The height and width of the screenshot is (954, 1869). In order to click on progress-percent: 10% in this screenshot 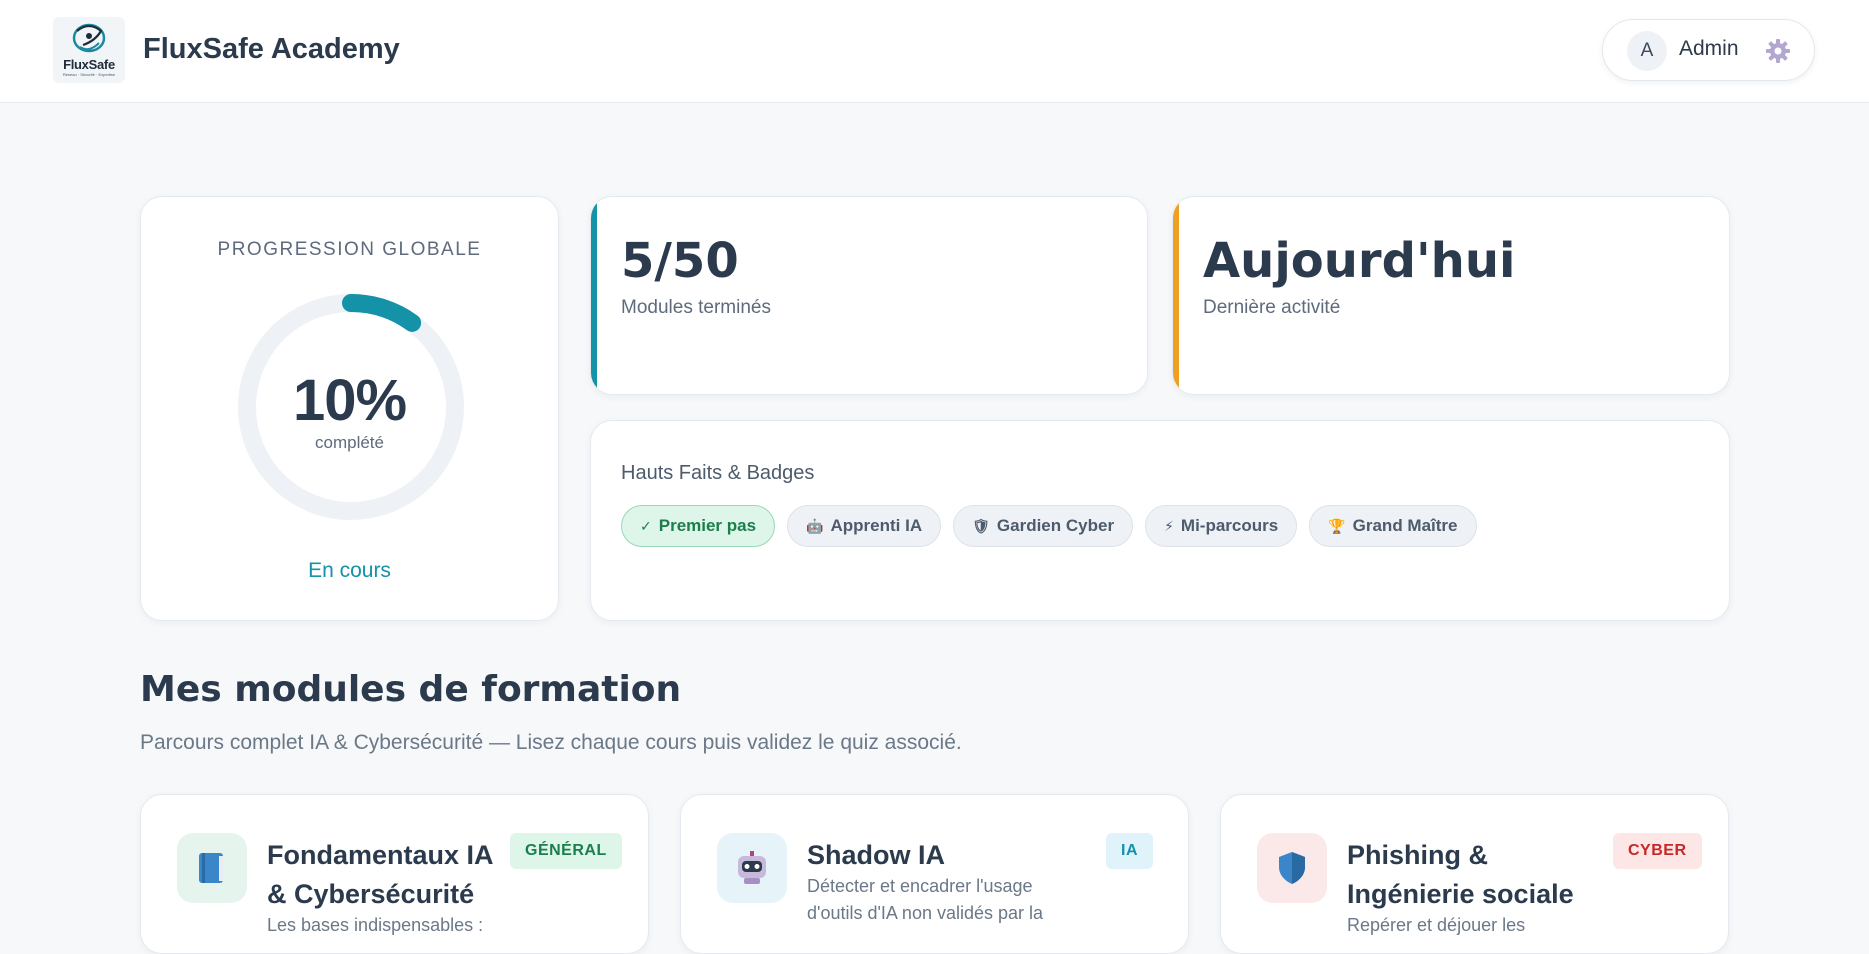, I will do `click(349, 400)`.